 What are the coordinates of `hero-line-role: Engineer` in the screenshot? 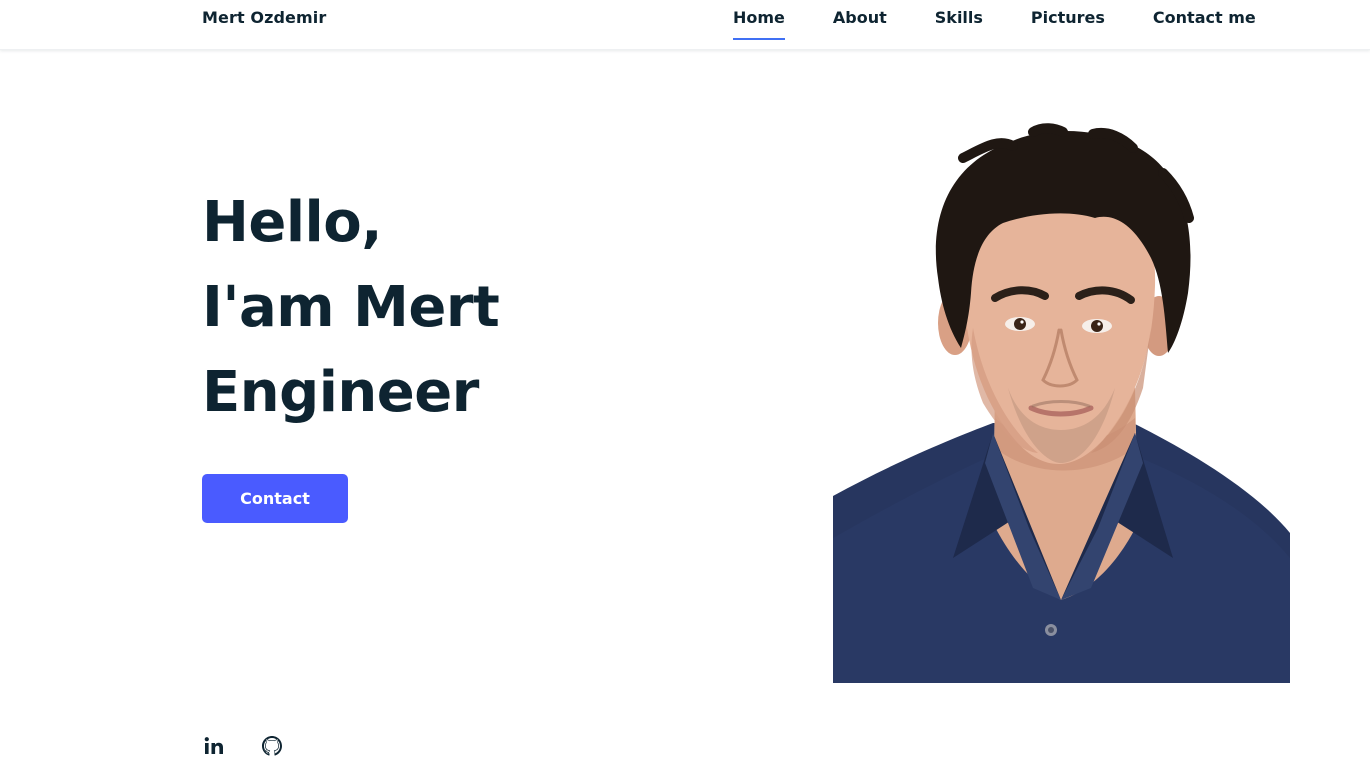 It's located at (340, 392).